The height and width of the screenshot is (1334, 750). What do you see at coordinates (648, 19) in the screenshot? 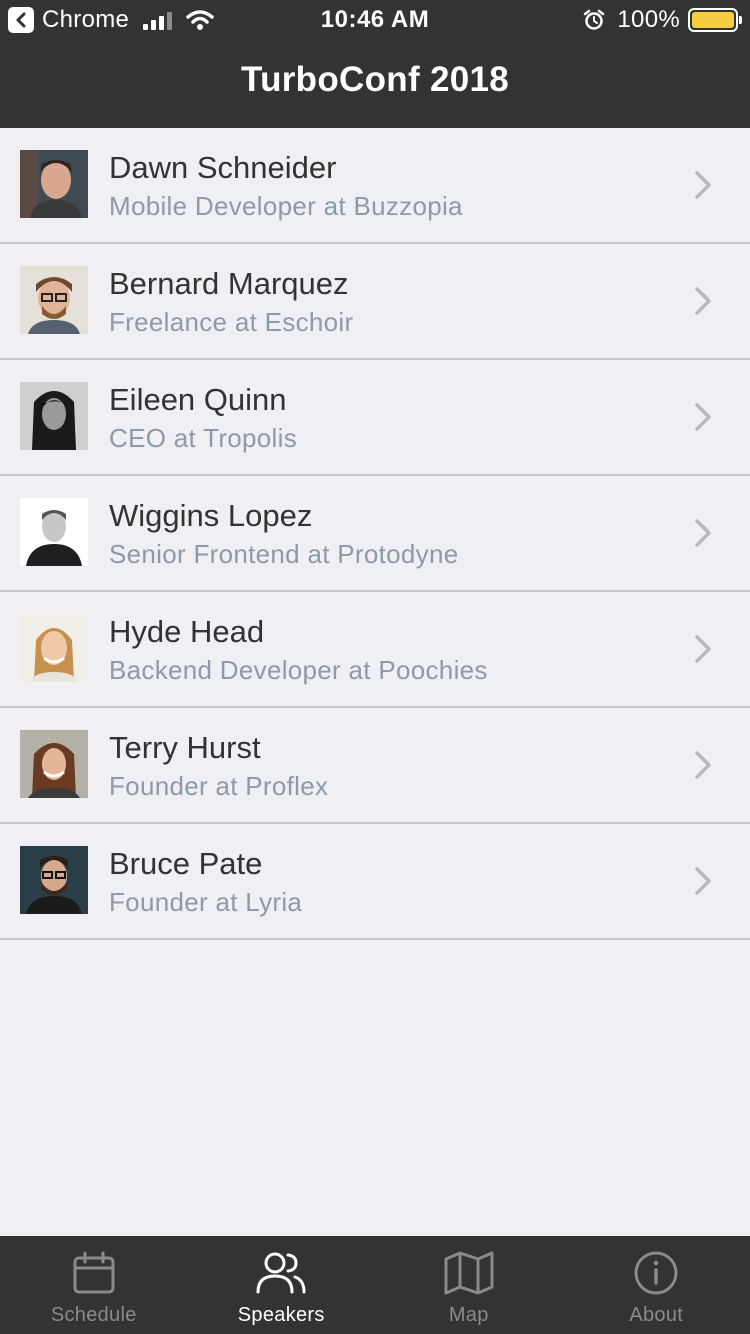
I see `battery-percent: 100%` at bounding box center [648, 19].